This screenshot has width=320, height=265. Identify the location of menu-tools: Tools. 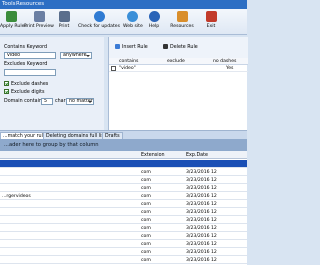
(9, 4).